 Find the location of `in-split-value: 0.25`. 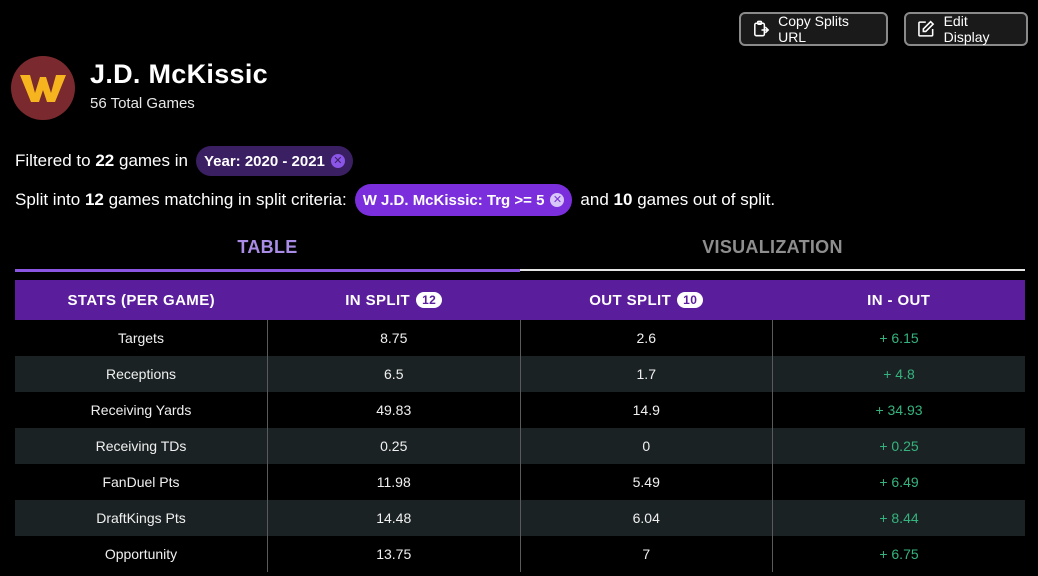

in-split-value: 0.25 is located at coordinates (393, 446).